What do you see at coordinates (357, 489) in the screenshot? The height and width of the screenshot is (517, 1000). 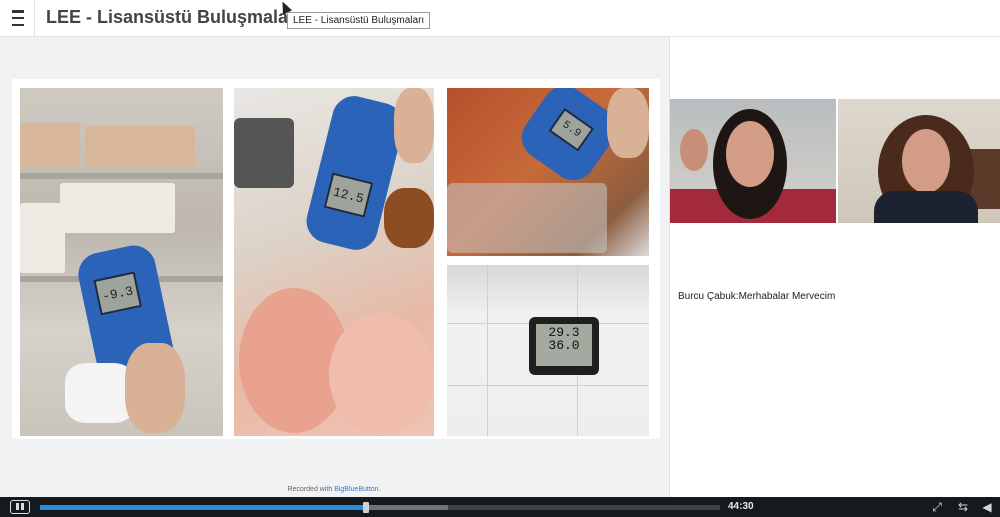 I see `bigbluebutton-link: BigBlueButton.` at bounding box center [357, 489].